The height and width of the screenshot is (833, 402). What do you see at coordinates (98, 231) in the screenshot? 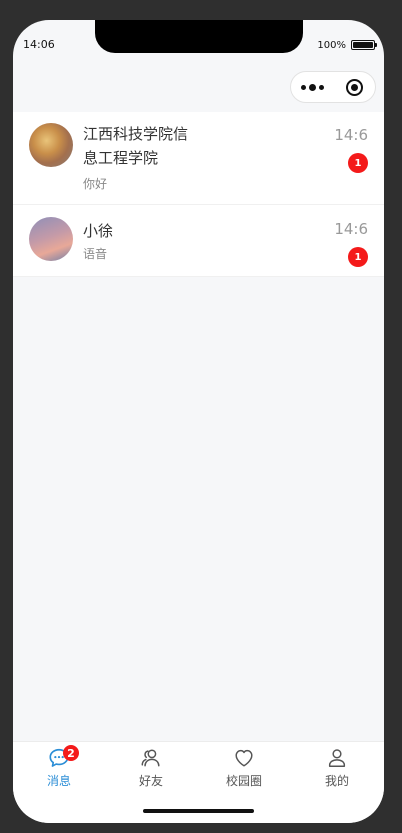
I see `chat-name: 小徐` at bounding box center [98, 231].